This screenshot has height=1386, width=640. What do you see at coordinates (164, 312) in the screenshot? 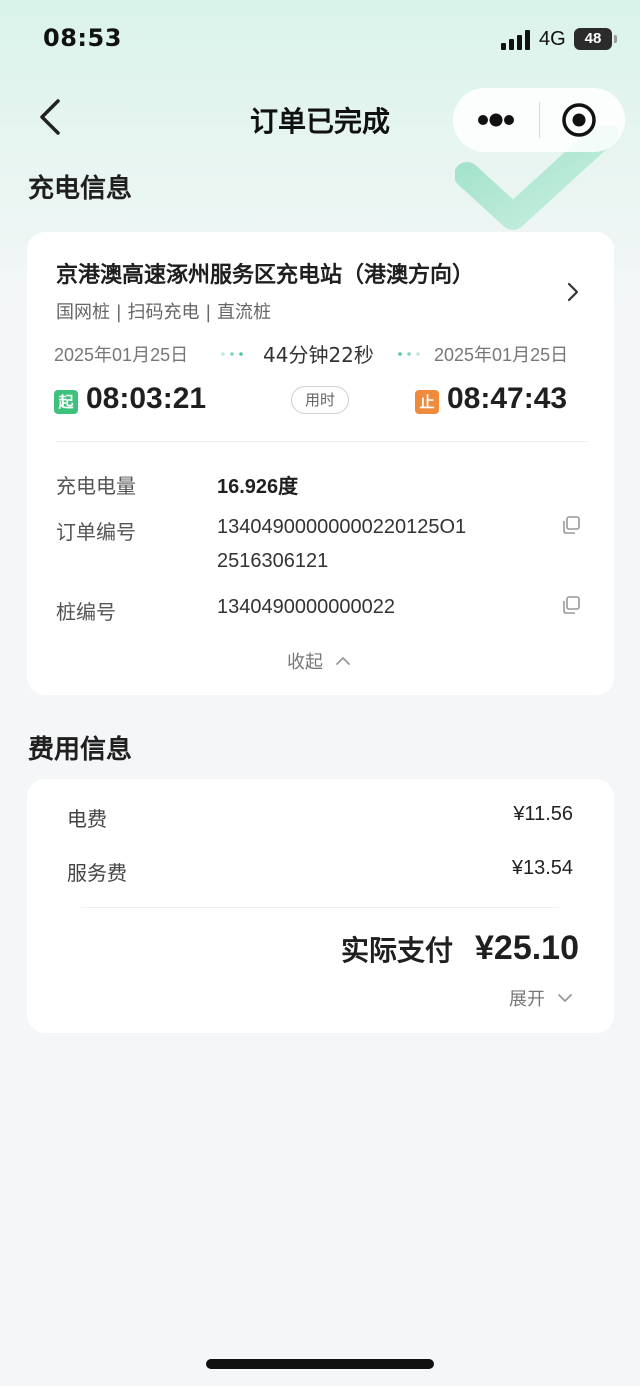
I see `station-tags: 国网桩 | 扫码充电 | 直流桩` at bounding box center [164, 312].